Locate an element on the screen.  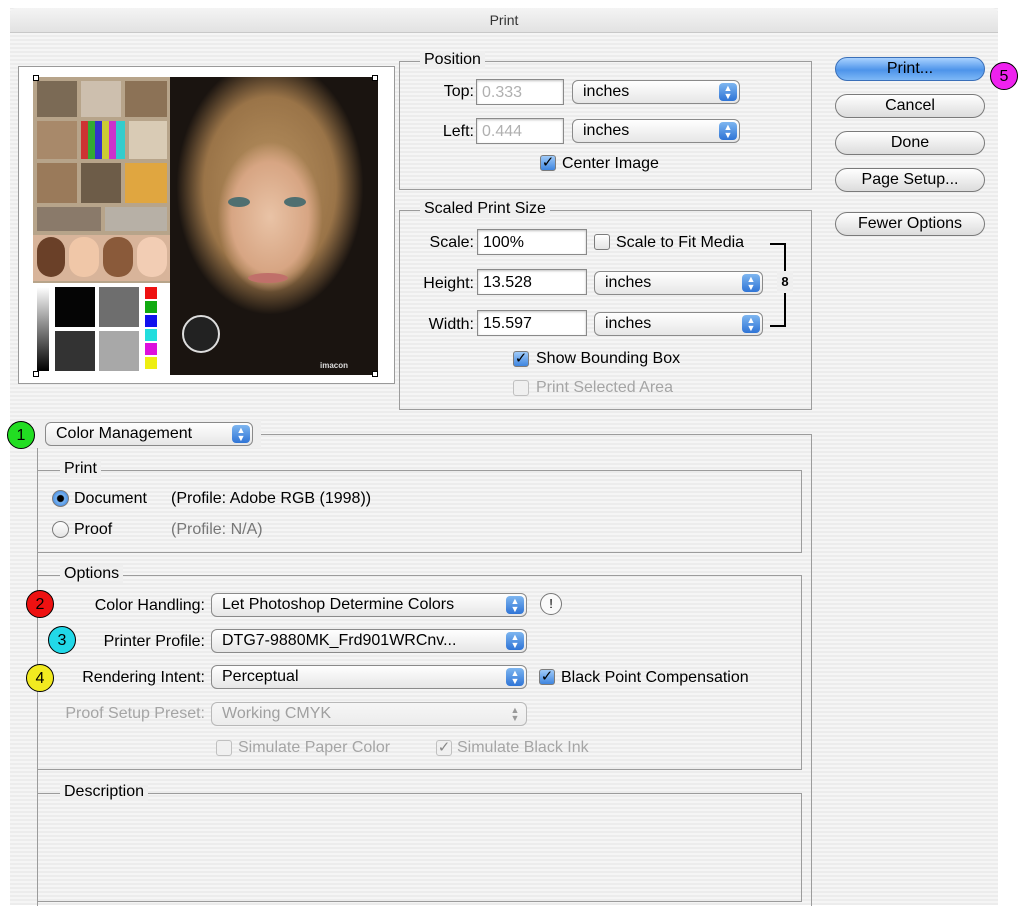
options-label: Options is located at coordinates (92, 574).